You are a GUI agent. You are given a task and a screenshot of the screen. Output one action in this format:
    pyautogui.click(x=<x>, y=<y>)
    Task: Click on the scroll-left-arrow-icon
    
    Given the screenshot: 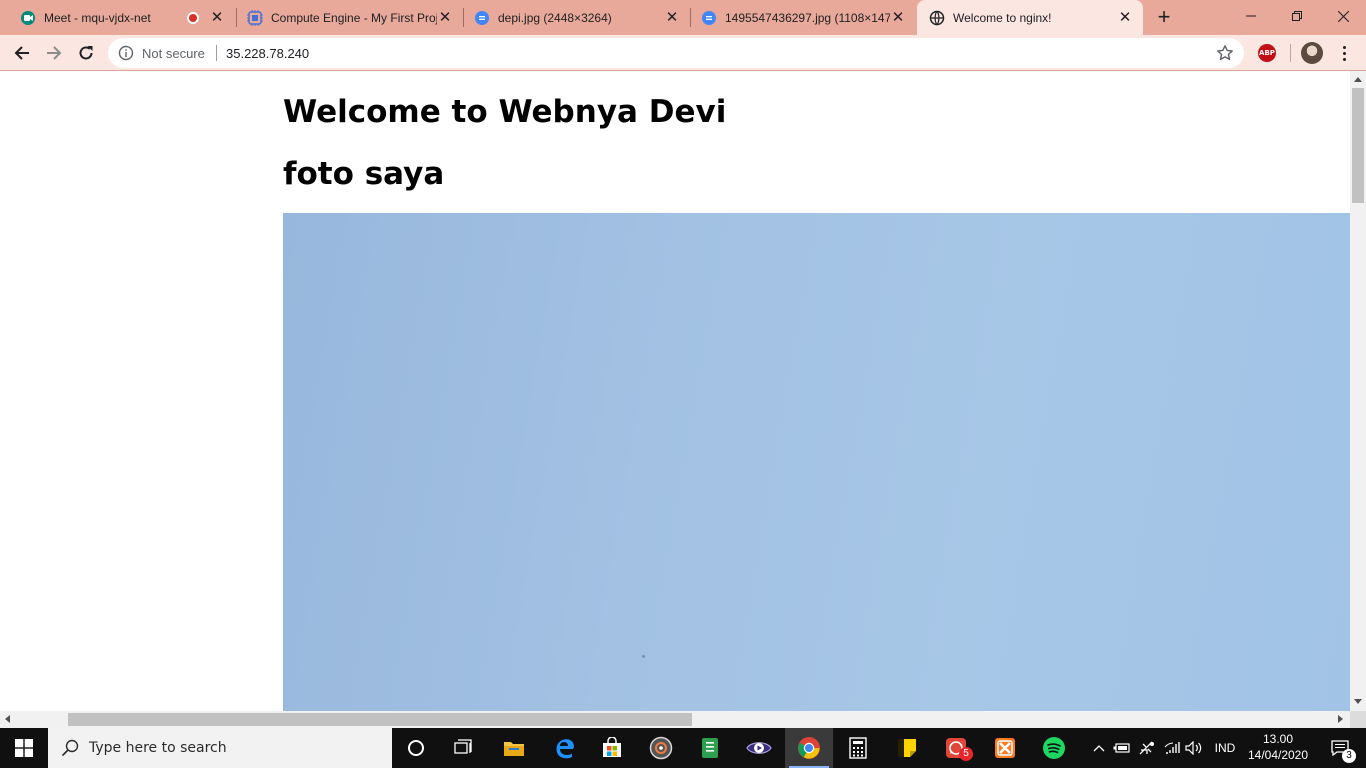 What is the action you would take?
    pyautogui.click(x=7, y=719)
    